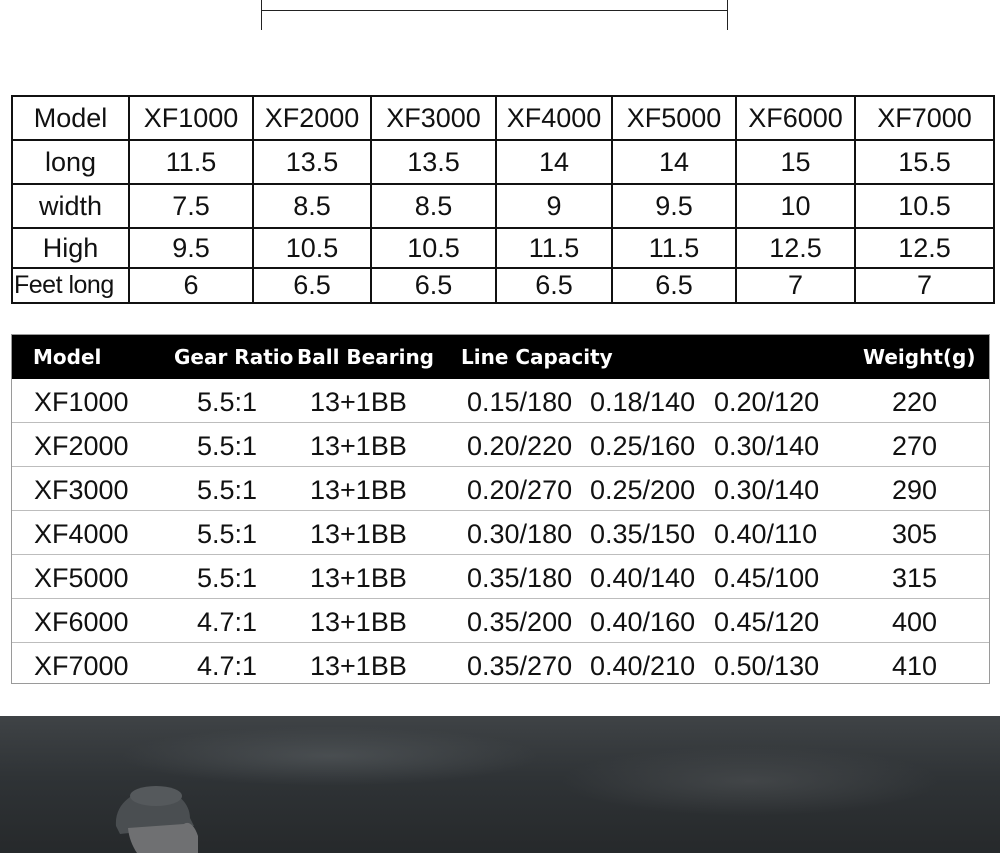 The height and width of the screenshot is (853, 1000). I want to click on dims-row-feet-long: Feet long 6 6.5 6.5 6.5 6.5 7 7, so click(503, 285).